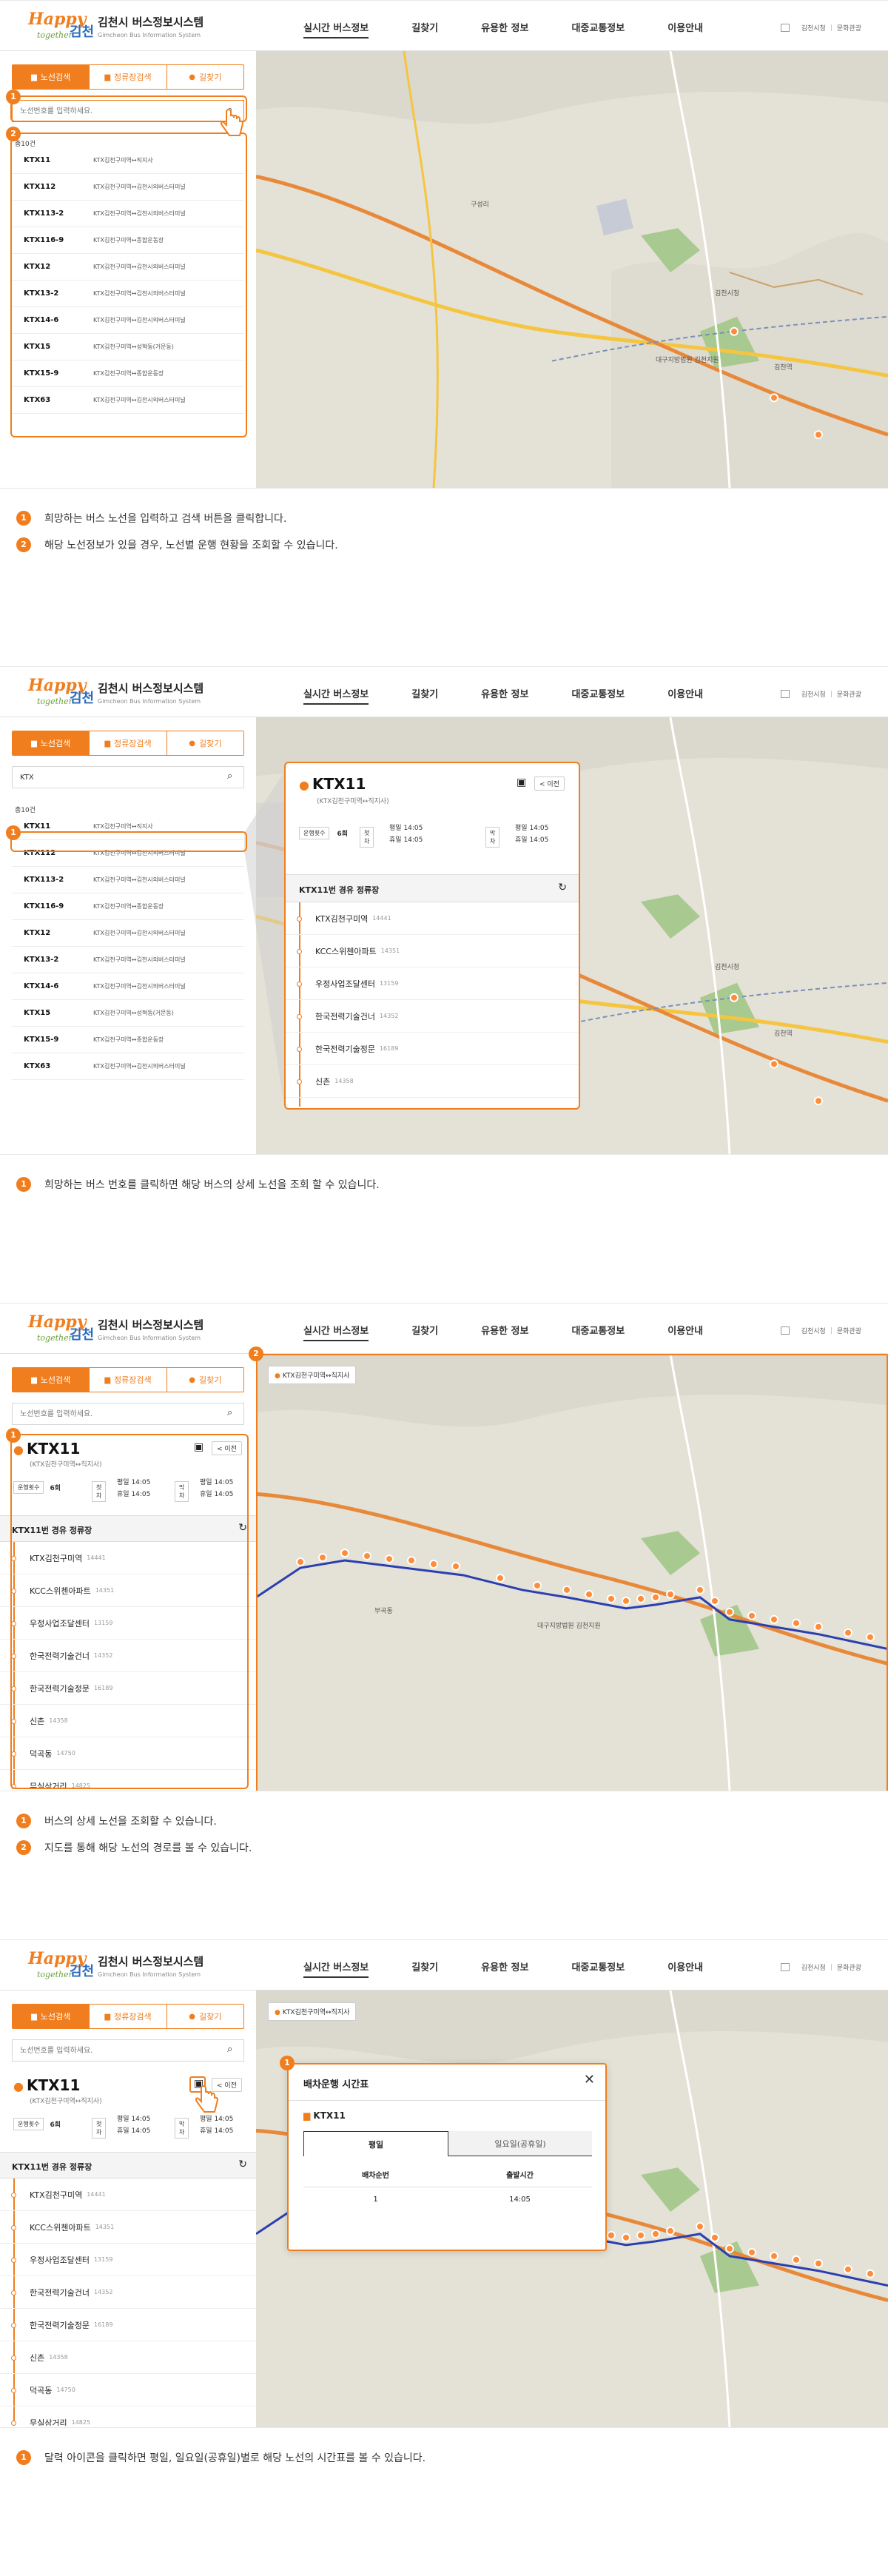 The image size is (888, 2576). I want to click on route-row: KTX15 KTX김천구미역↔성혁동(거문동), so click(128, 1013).